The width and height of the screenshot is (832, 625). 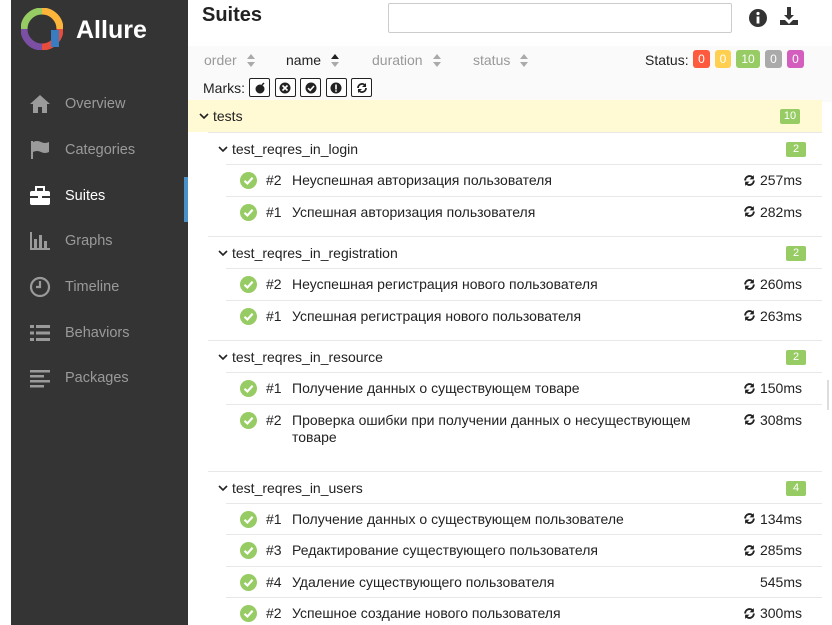 What do you see at coordinates (560, 18) in the screenshot?
I see `search-input` at bounding box center [560, 18].